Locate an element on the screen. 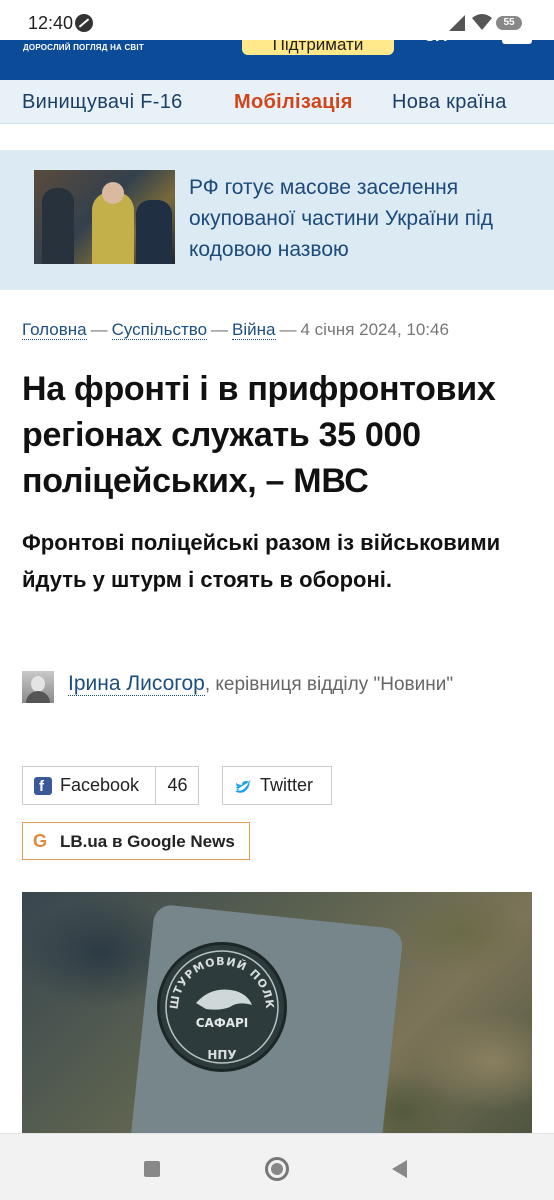 This screenshot has width=554, height=1200. article-date: 4 січня 2024, 10:46 is located at coordinates (374, 329).